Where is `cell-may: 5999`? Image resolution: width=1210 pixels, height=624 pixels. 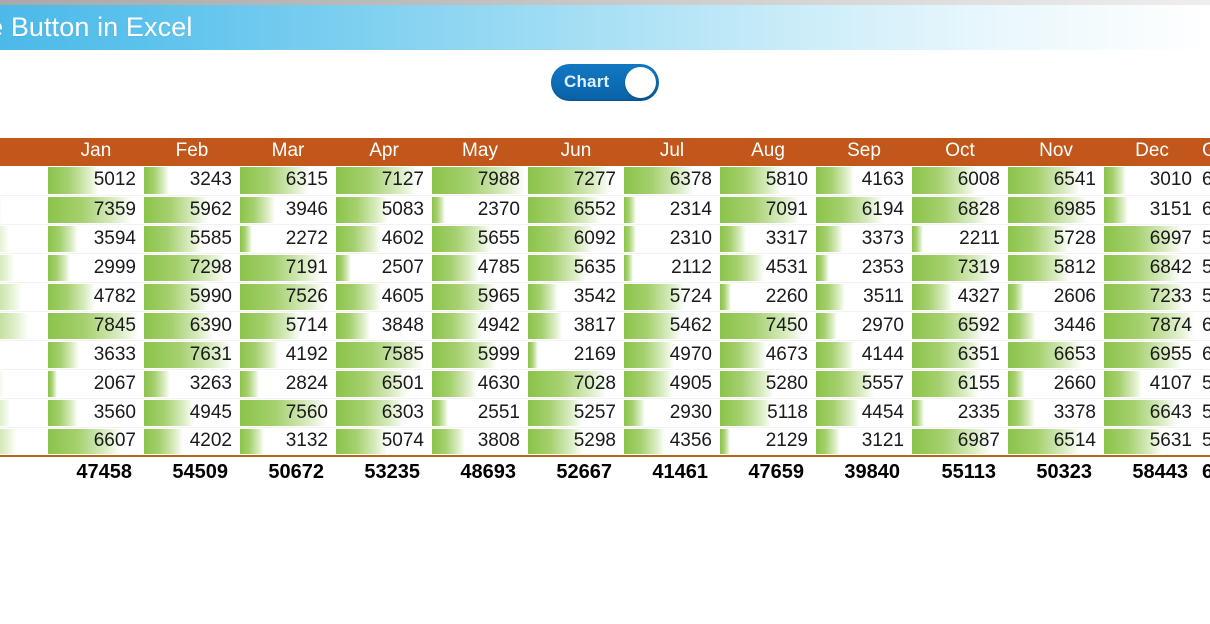
cell-may: 5999 is located at coordinates (480, 355).